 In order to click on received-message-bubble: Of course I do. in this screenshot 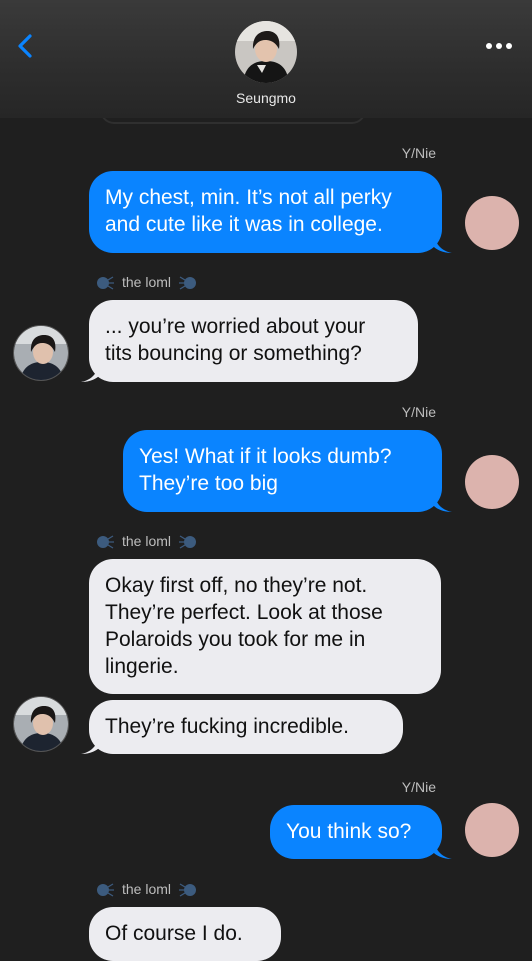, I will do `click(185, 934)`.